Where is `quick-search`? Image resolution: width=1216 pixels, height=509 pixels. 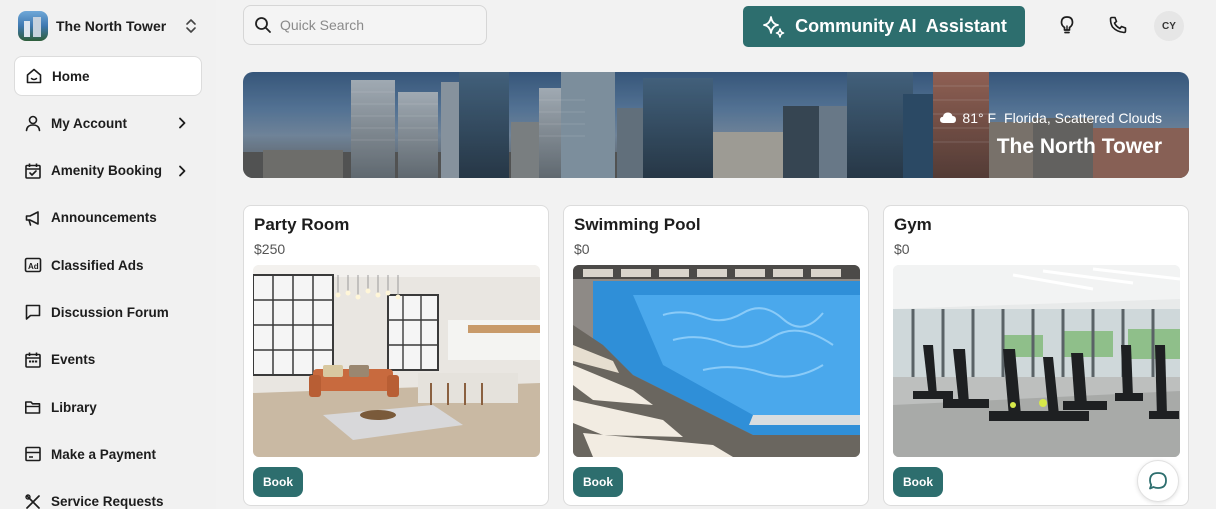
quick-search is located at coordinates (365, 25).